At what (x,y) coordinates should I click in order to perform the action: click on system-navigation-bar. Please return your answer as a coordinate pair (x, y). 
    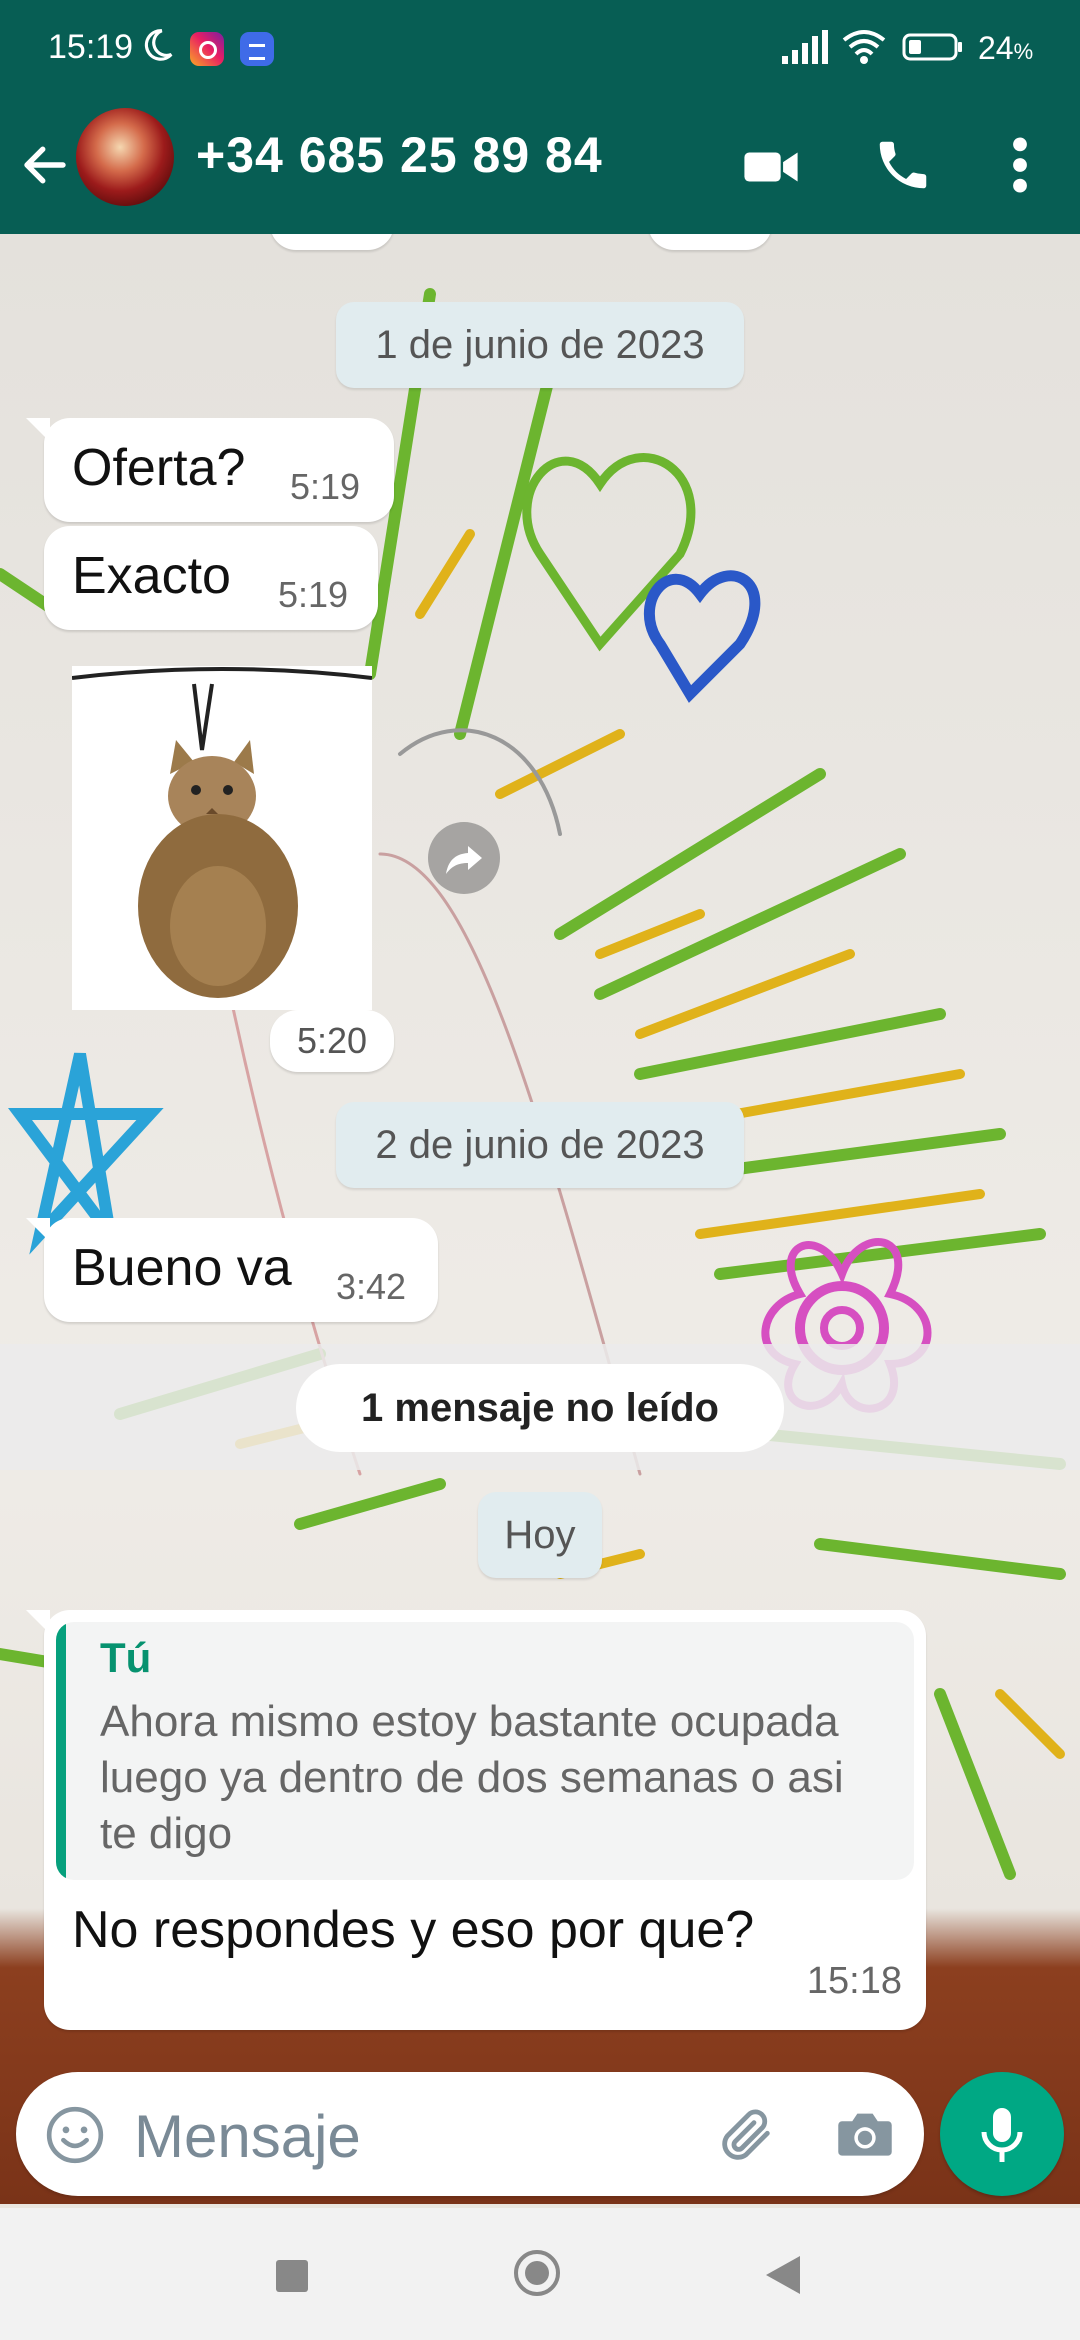
    Looking at the image, I should click on (540, 2274).